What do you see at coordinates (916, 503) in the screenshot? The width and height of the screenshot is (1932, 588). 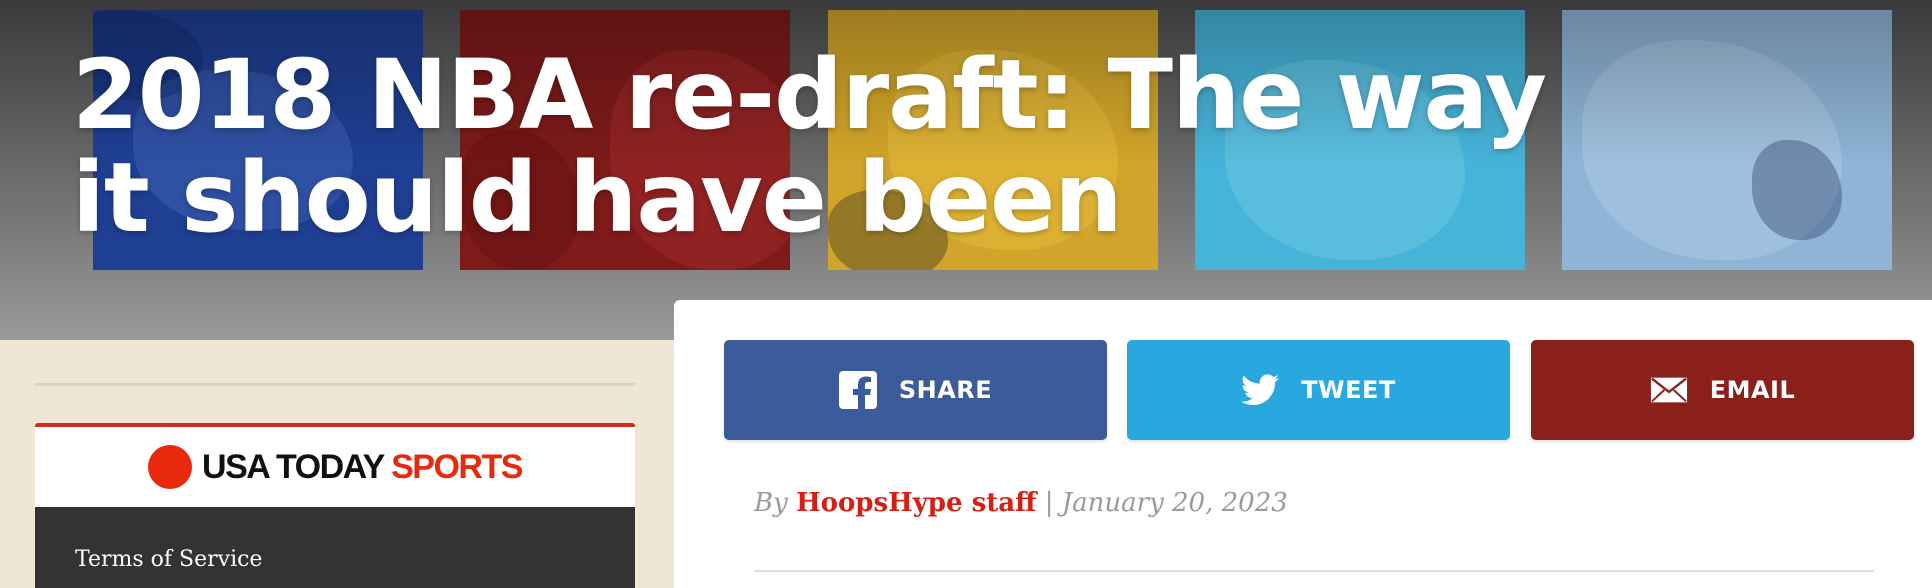 I see `author-link: HoopsHype staff` at bounding box center [916, 503].